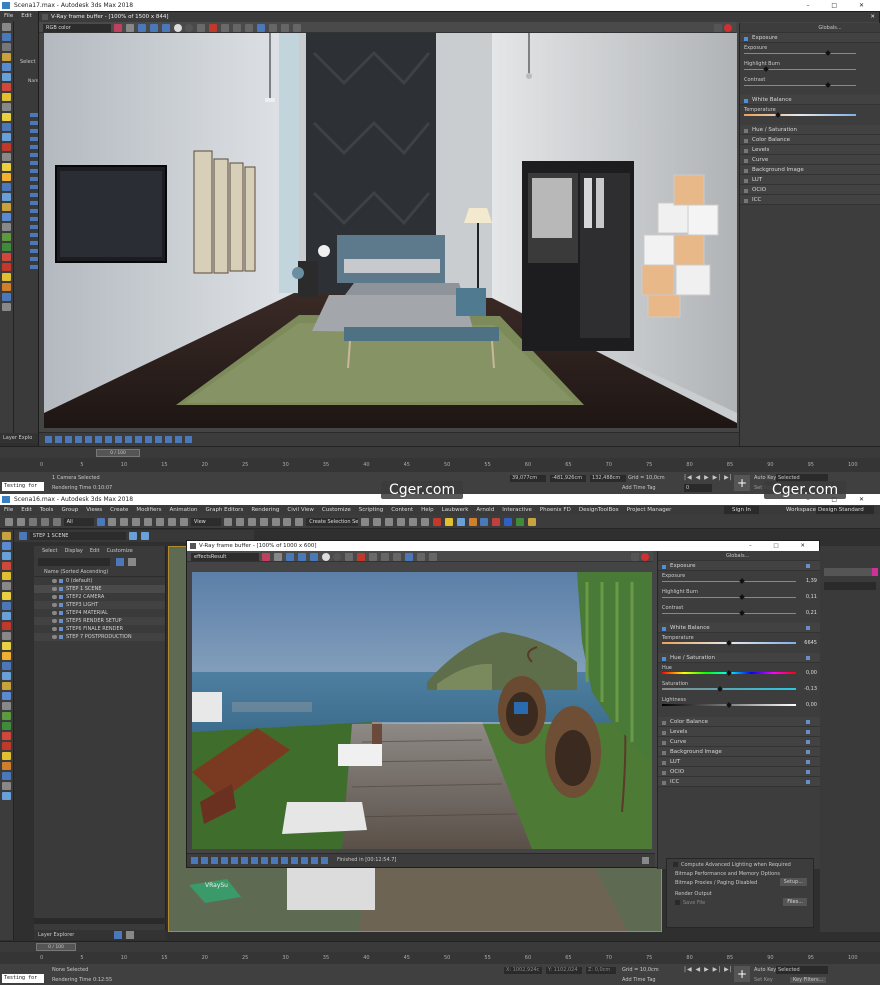 Image resolution: width=880 pixels, height=985 pixels. Describe the element at coordinates (99, 637) in the screenshot. I see `scene-item-step7: STEP 7 POSTPRODUCTION` at that location.